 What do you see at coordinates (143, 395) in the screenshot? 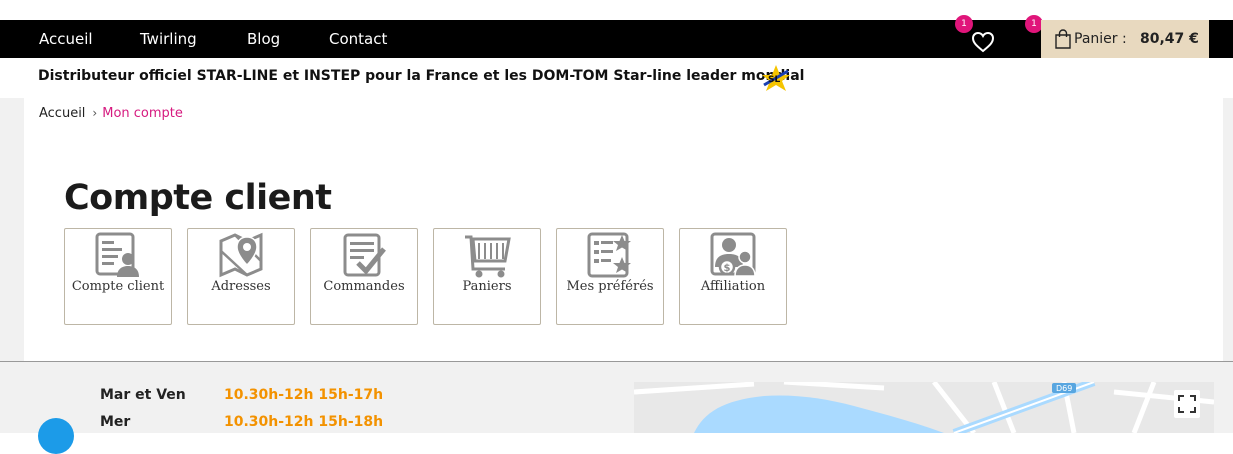
I see `hours-day: Mar et Ven` at bounding box center [143, 395].